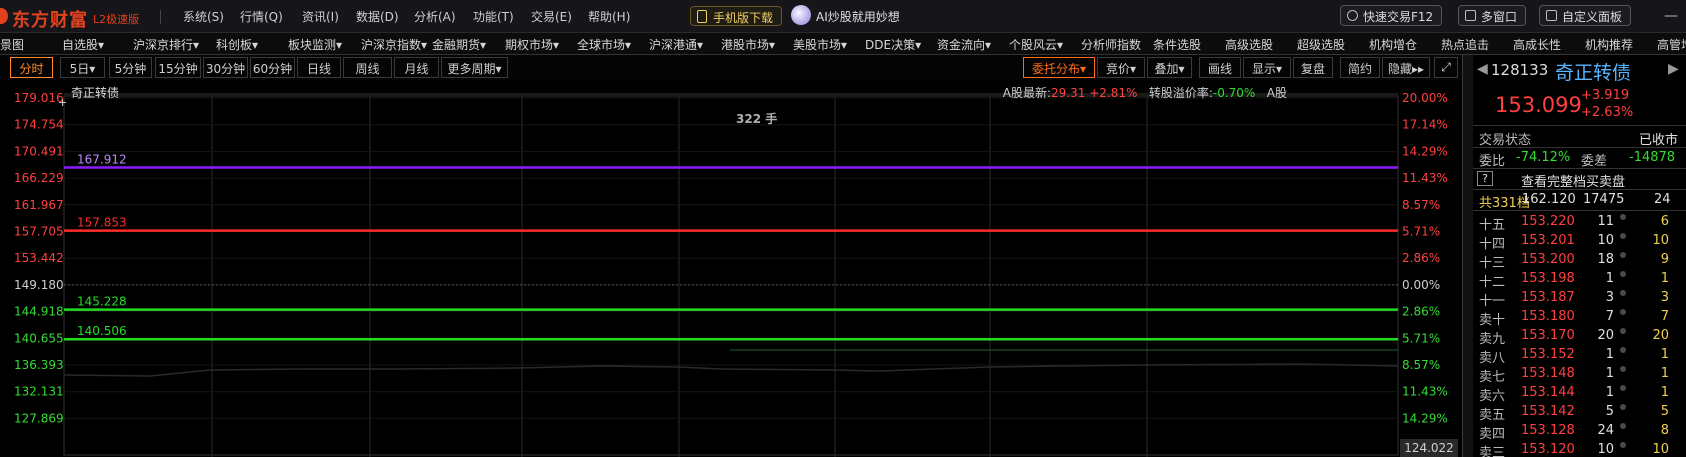  Describe the element at coordinates (474, 67) in the screenshot. I see `period-tab-more: 更多周期▾` at that location.